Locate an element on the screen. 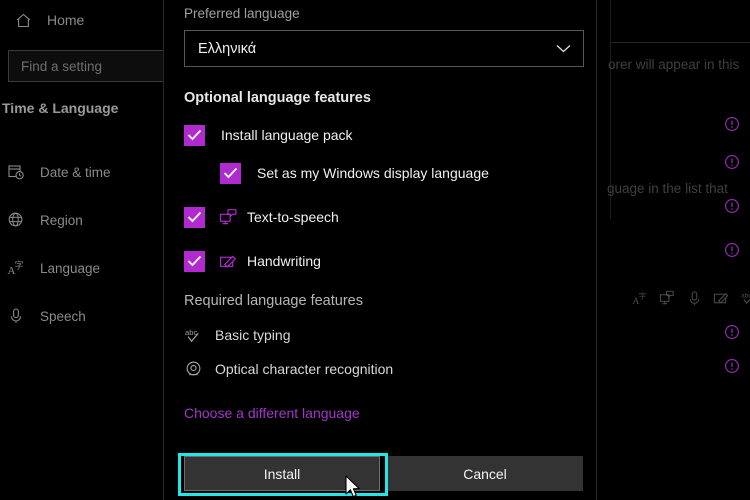 Image resolution: width=750 pixels, height=500 pixels. required-label-ocr: Optical character recognition is located at coordinates (304, 369).